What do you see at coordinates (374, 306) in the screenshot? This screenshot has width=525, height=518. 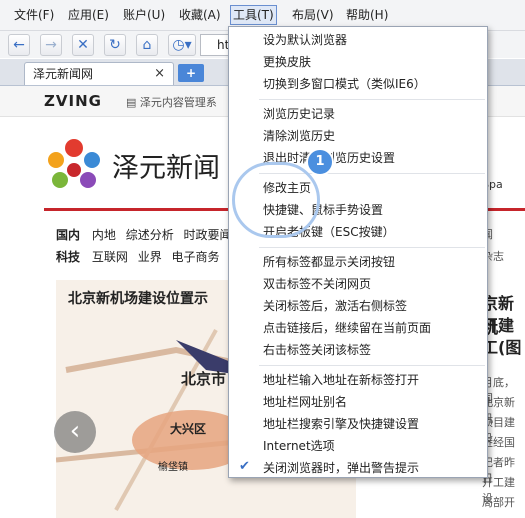 I see `menu-item-activate-right-tab: 关闭标签后，激活右侧标签` at bounding box center [374, 306].